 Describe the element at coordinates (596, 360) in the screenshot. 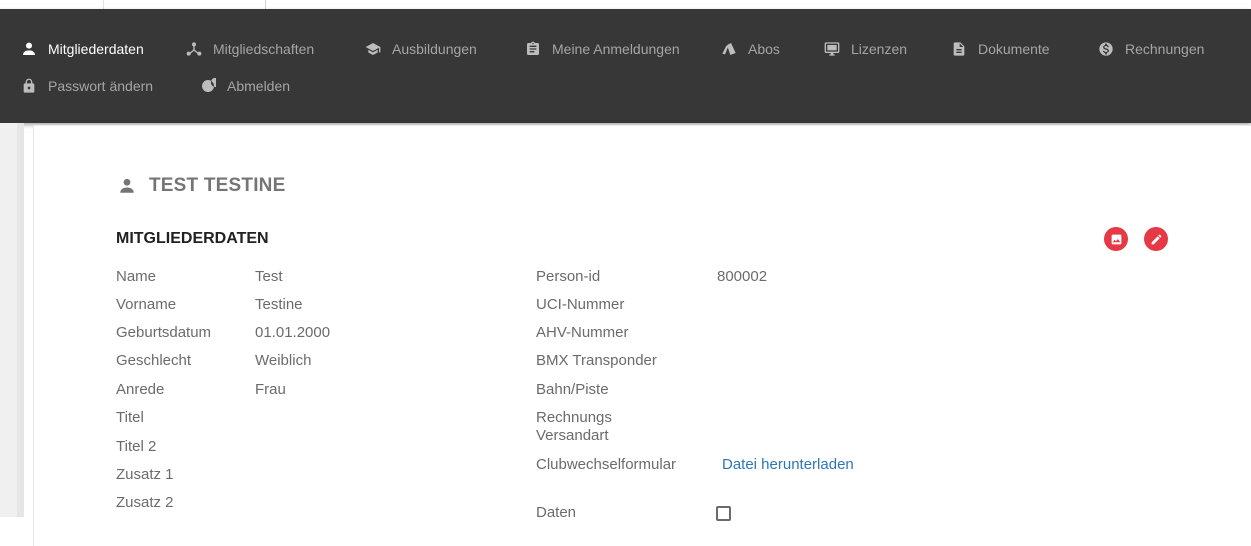

I see `field-label-bmx-transponder: BMX Transponder` at that location.